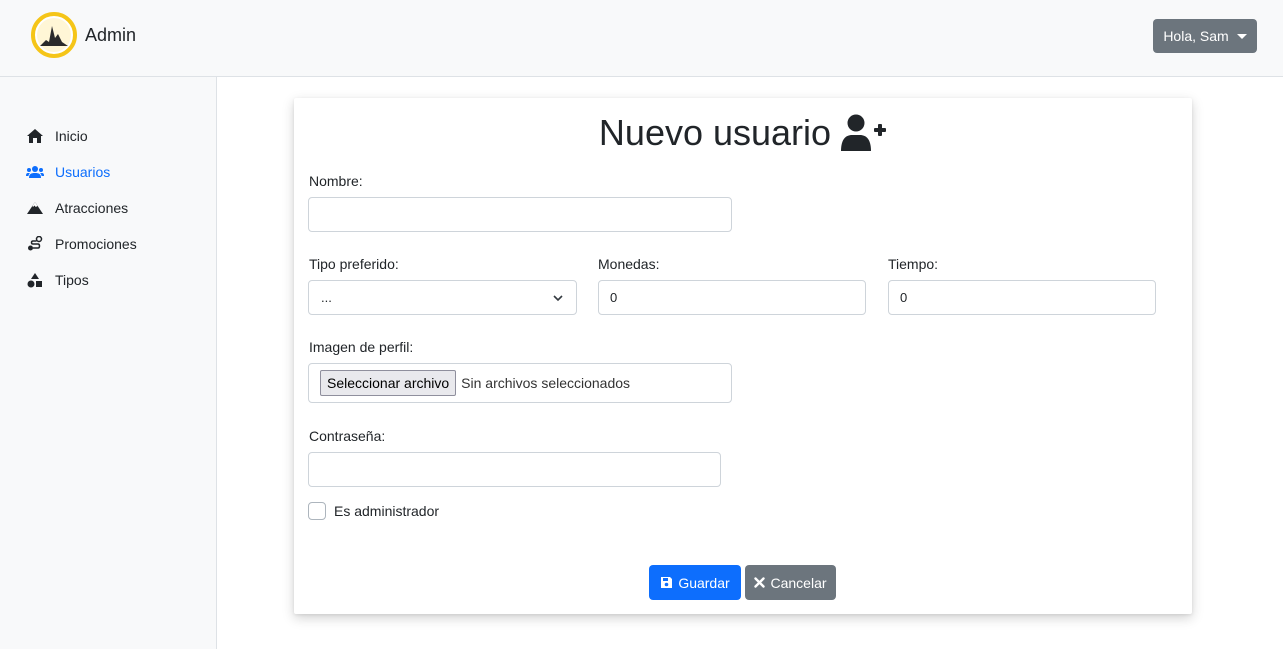  What do you see at coordinates (546, 383) in the screenshot?
I see `file-status-text: Sin archivos seleccionados` at bounding box center [546, 383].